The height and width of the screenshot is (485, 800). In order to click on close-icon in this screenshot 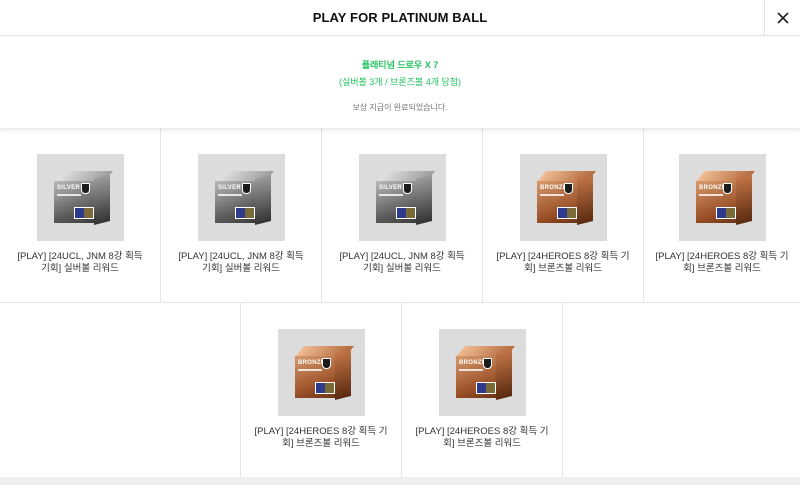, I will do `click(782, 18)`.